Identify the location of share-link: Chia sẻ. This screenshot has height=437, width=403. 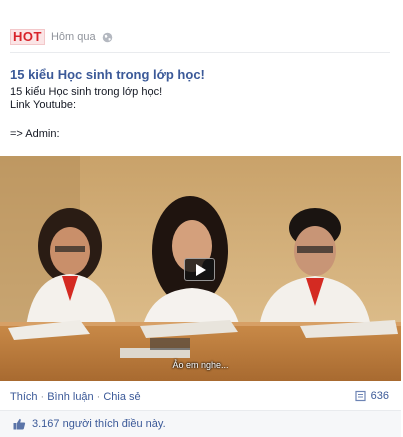
(121, 397).